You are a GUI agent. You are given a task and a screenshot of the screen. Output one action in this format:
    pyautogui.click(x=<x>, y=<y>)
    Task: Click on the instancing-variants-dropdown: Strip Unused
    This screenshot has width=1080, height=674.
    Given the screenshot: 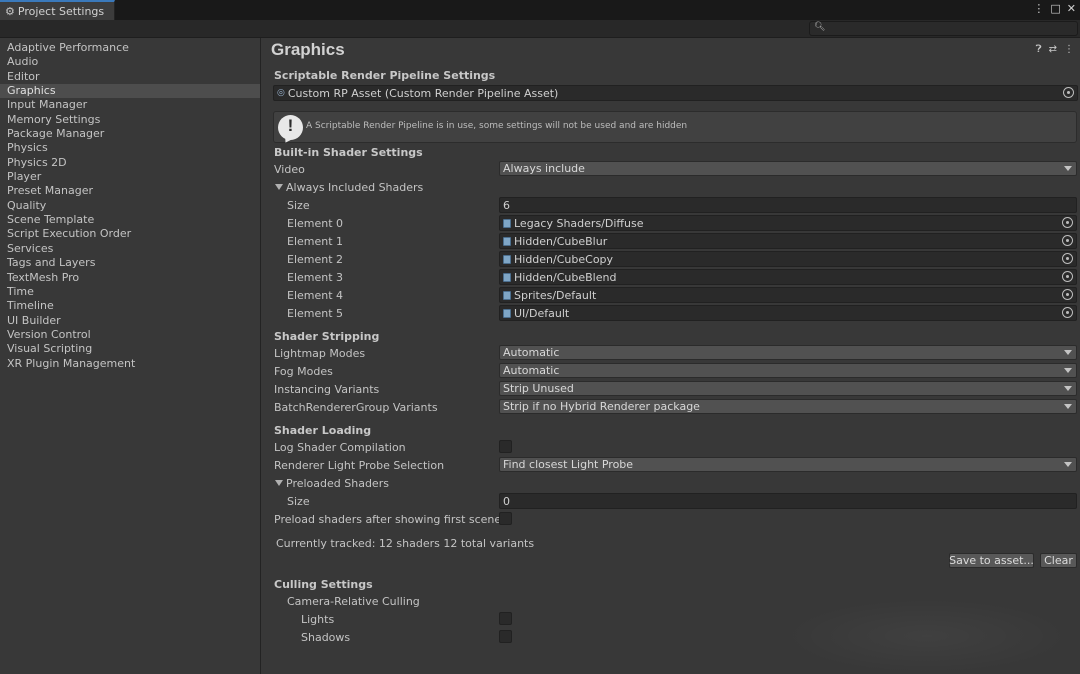 What is the action you would take?
    pyautogui.click(x=788, y=388)
    